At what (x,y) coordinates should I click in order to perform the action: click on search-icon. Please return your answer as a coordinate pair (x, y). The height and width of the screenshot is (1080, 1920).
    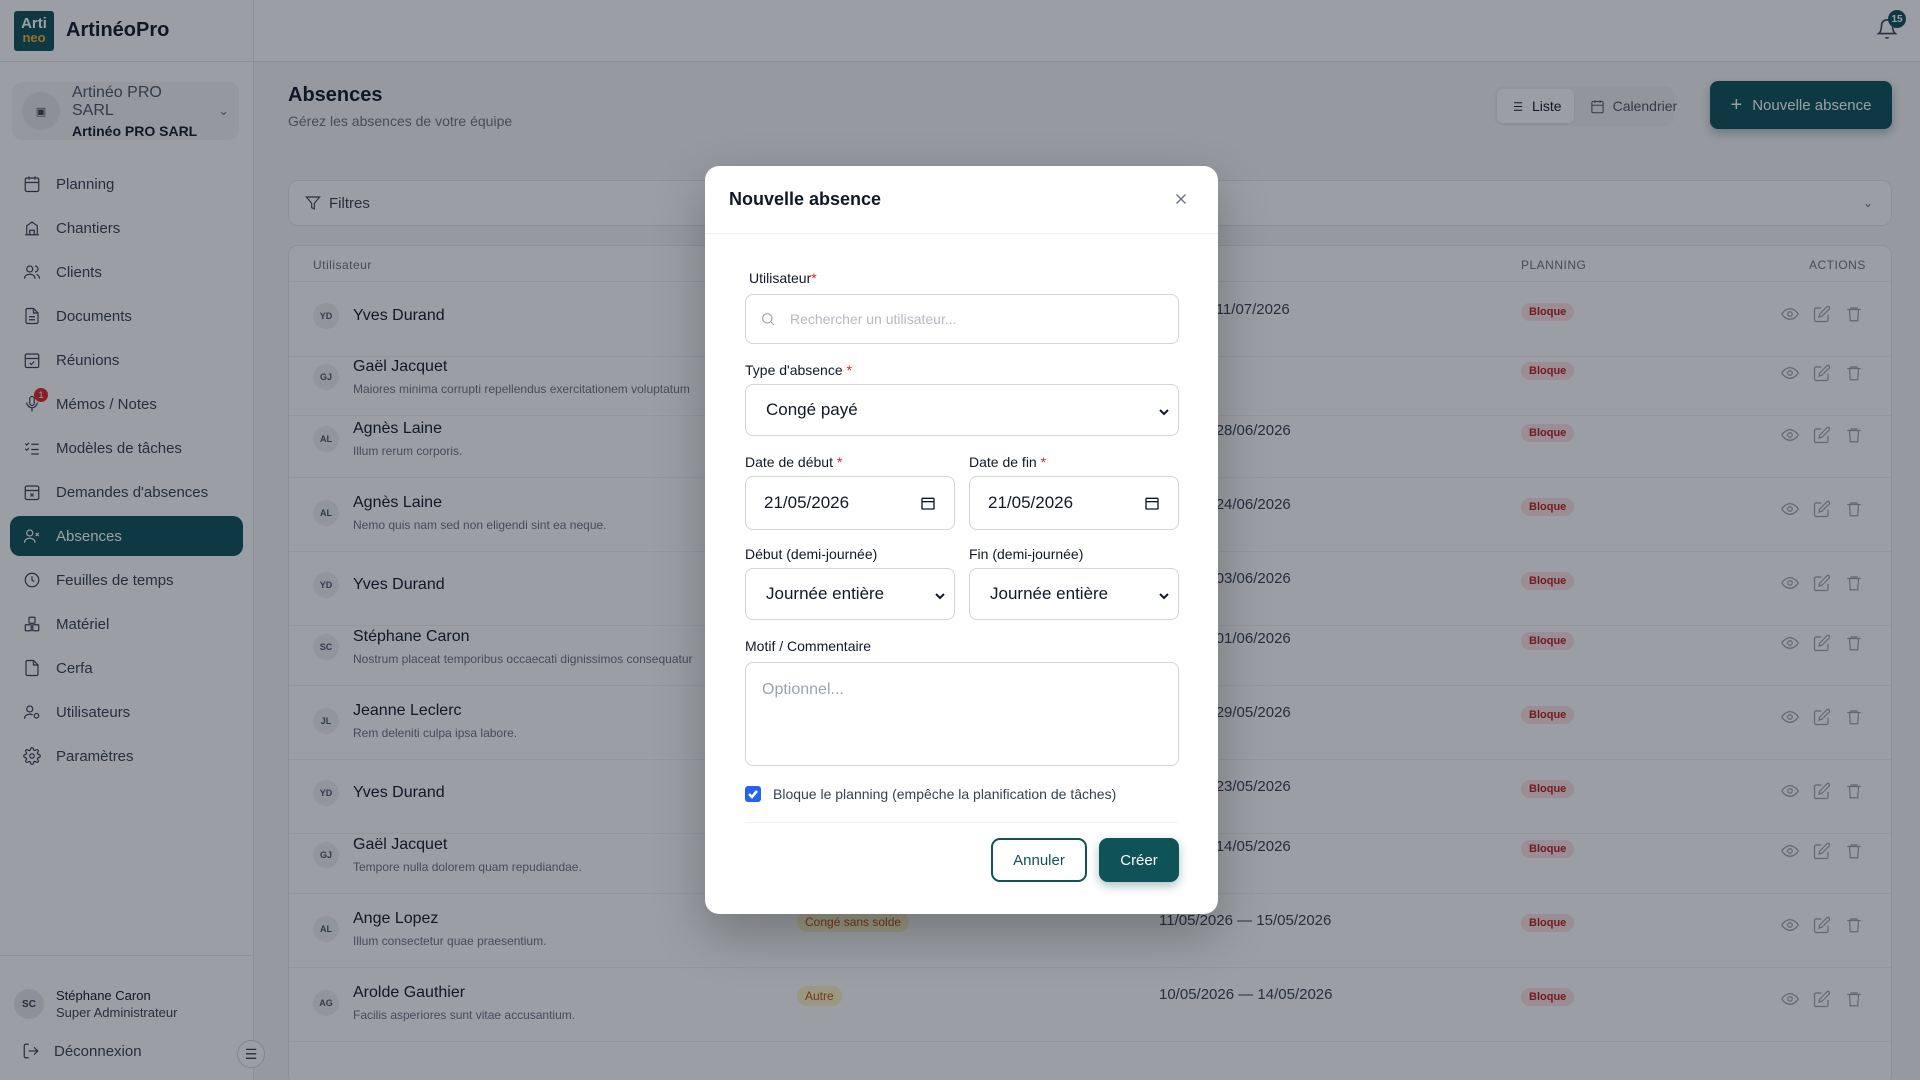
    Looking at the image, I should click on (768, 319).